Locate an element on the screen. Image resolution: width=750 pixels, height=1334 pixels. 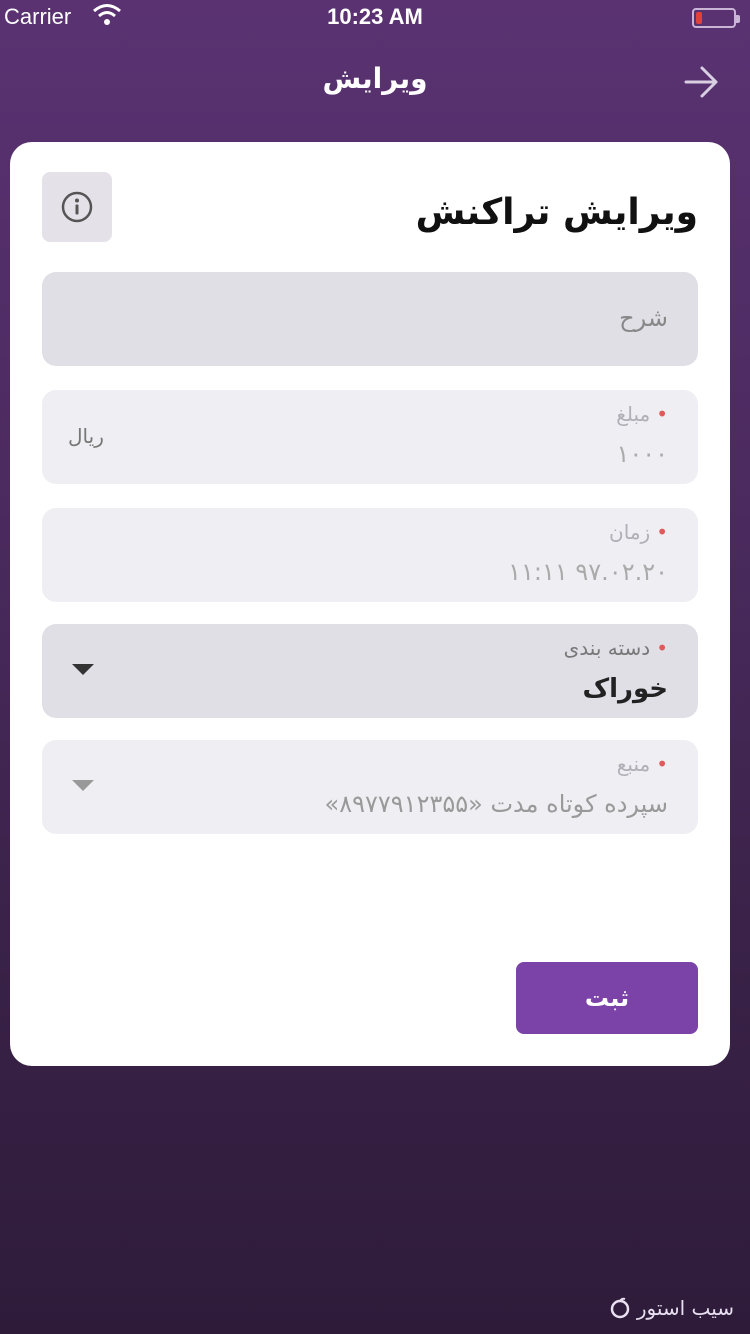
time-field: •زمان ۹۷.۰۲.۲۰ ۱۱:۱۱ is located at coordinates (370, 555).